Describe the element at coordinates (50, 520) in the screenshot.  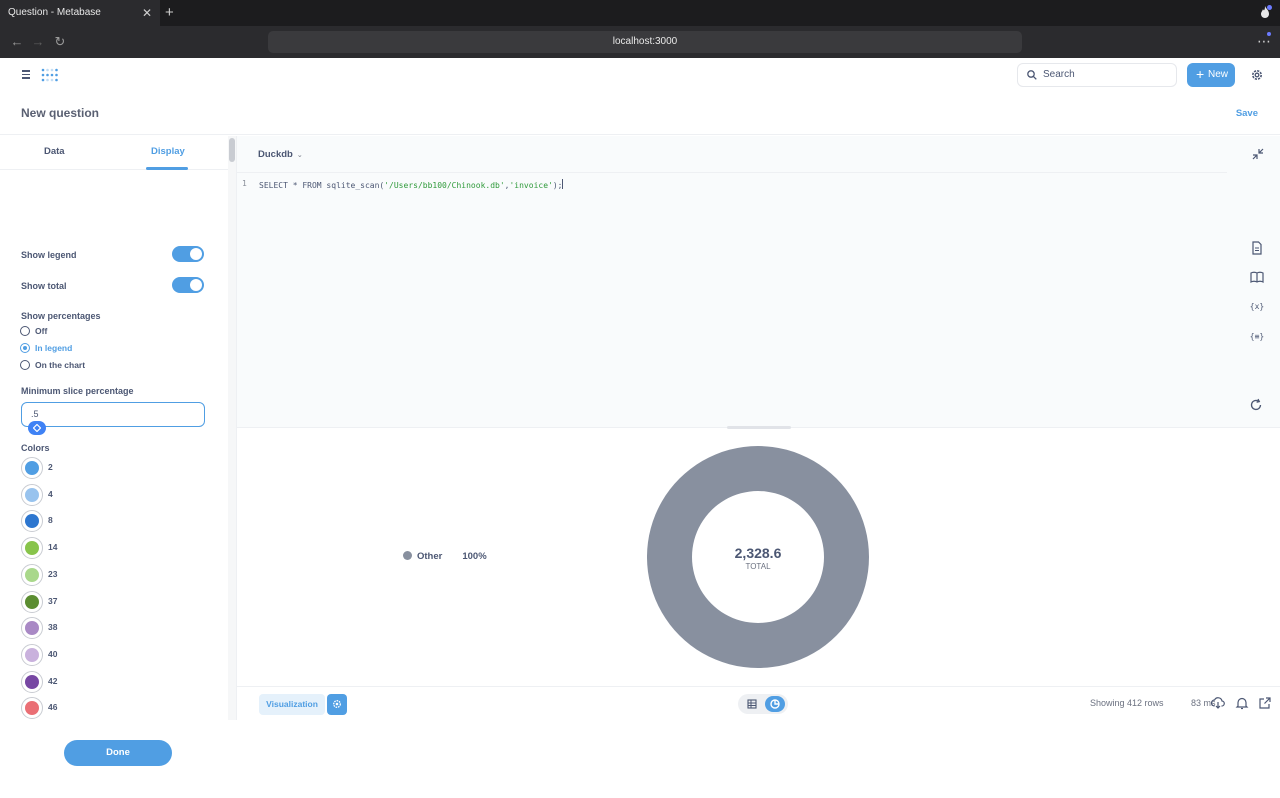
I see `color-label: 8` at that location.